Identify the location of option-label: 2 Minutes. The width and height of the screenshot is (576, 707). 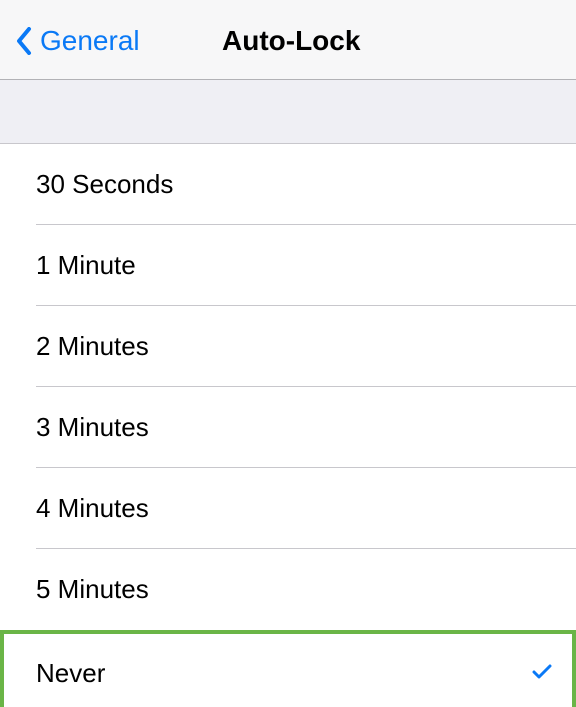
(92, 346).